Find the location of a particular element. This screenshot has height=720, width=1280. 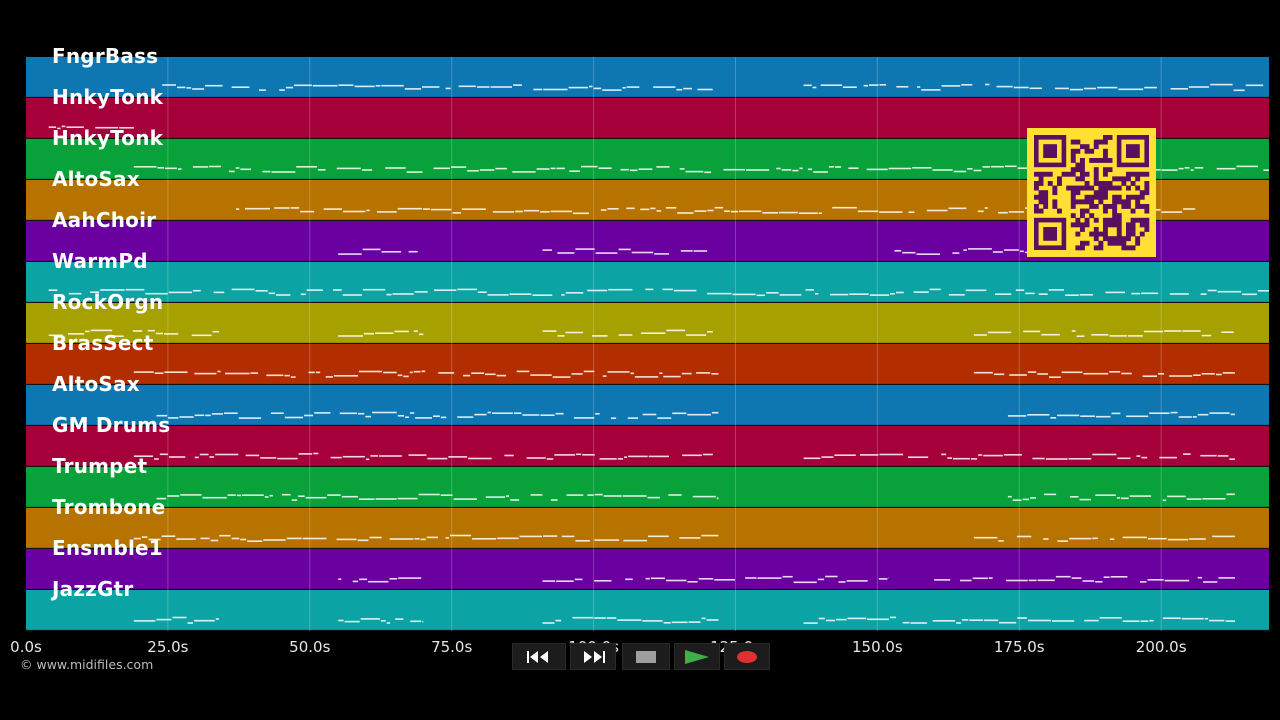

track-label: AltoSax is located at coordinates (96, 179).